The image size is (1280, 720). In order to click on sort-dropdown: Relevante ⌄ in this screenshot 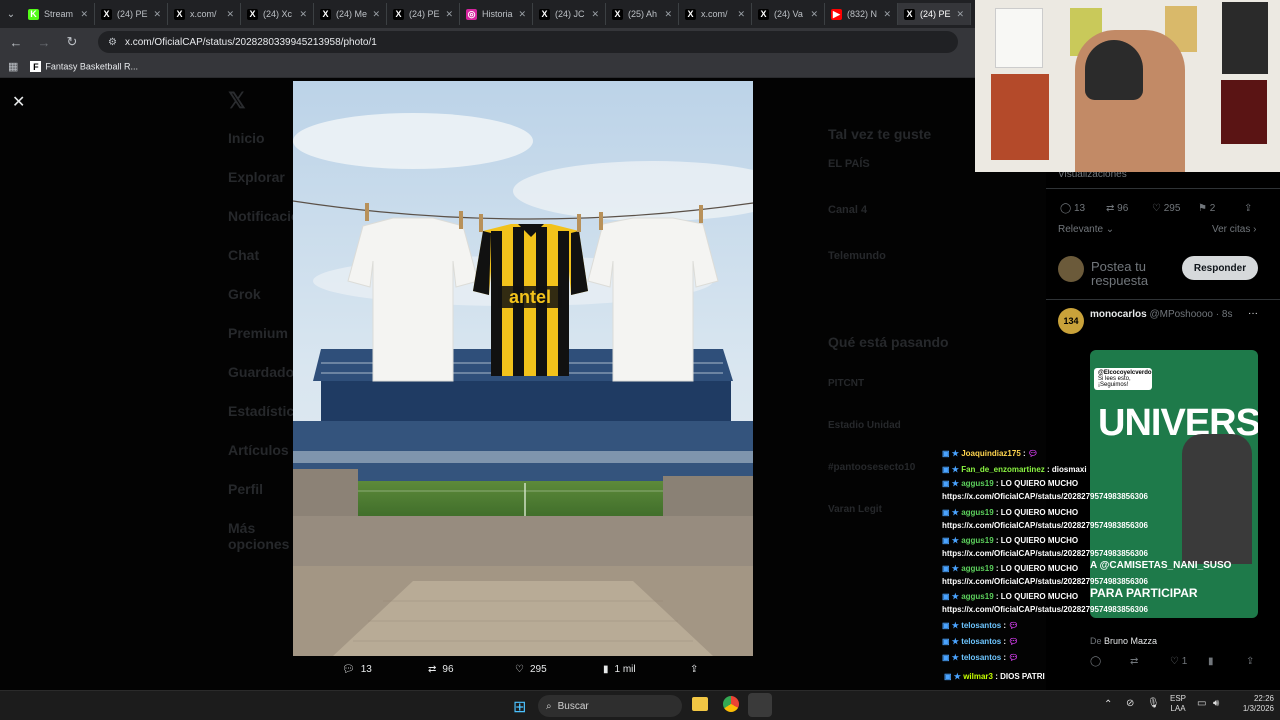, I will do `click(1086, 229)`.